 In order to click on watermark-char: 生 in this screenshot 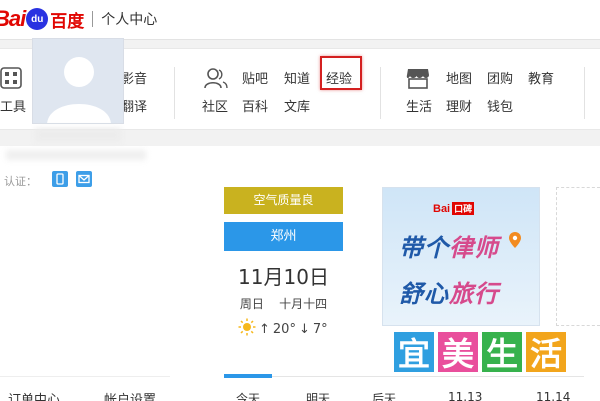, I will do `click(502, 352)`.